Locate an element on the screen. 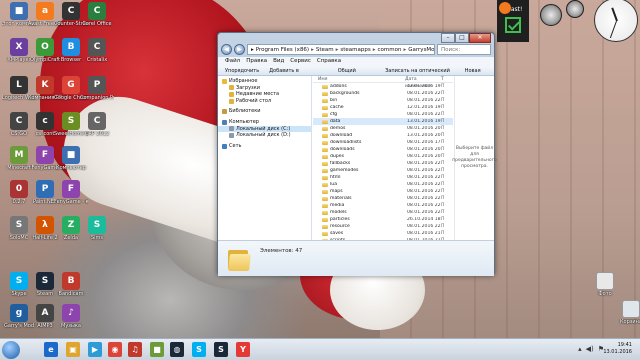 This screenshot has width=640, height=360. avast-widget: avast! is located at coordinates (513, 21).